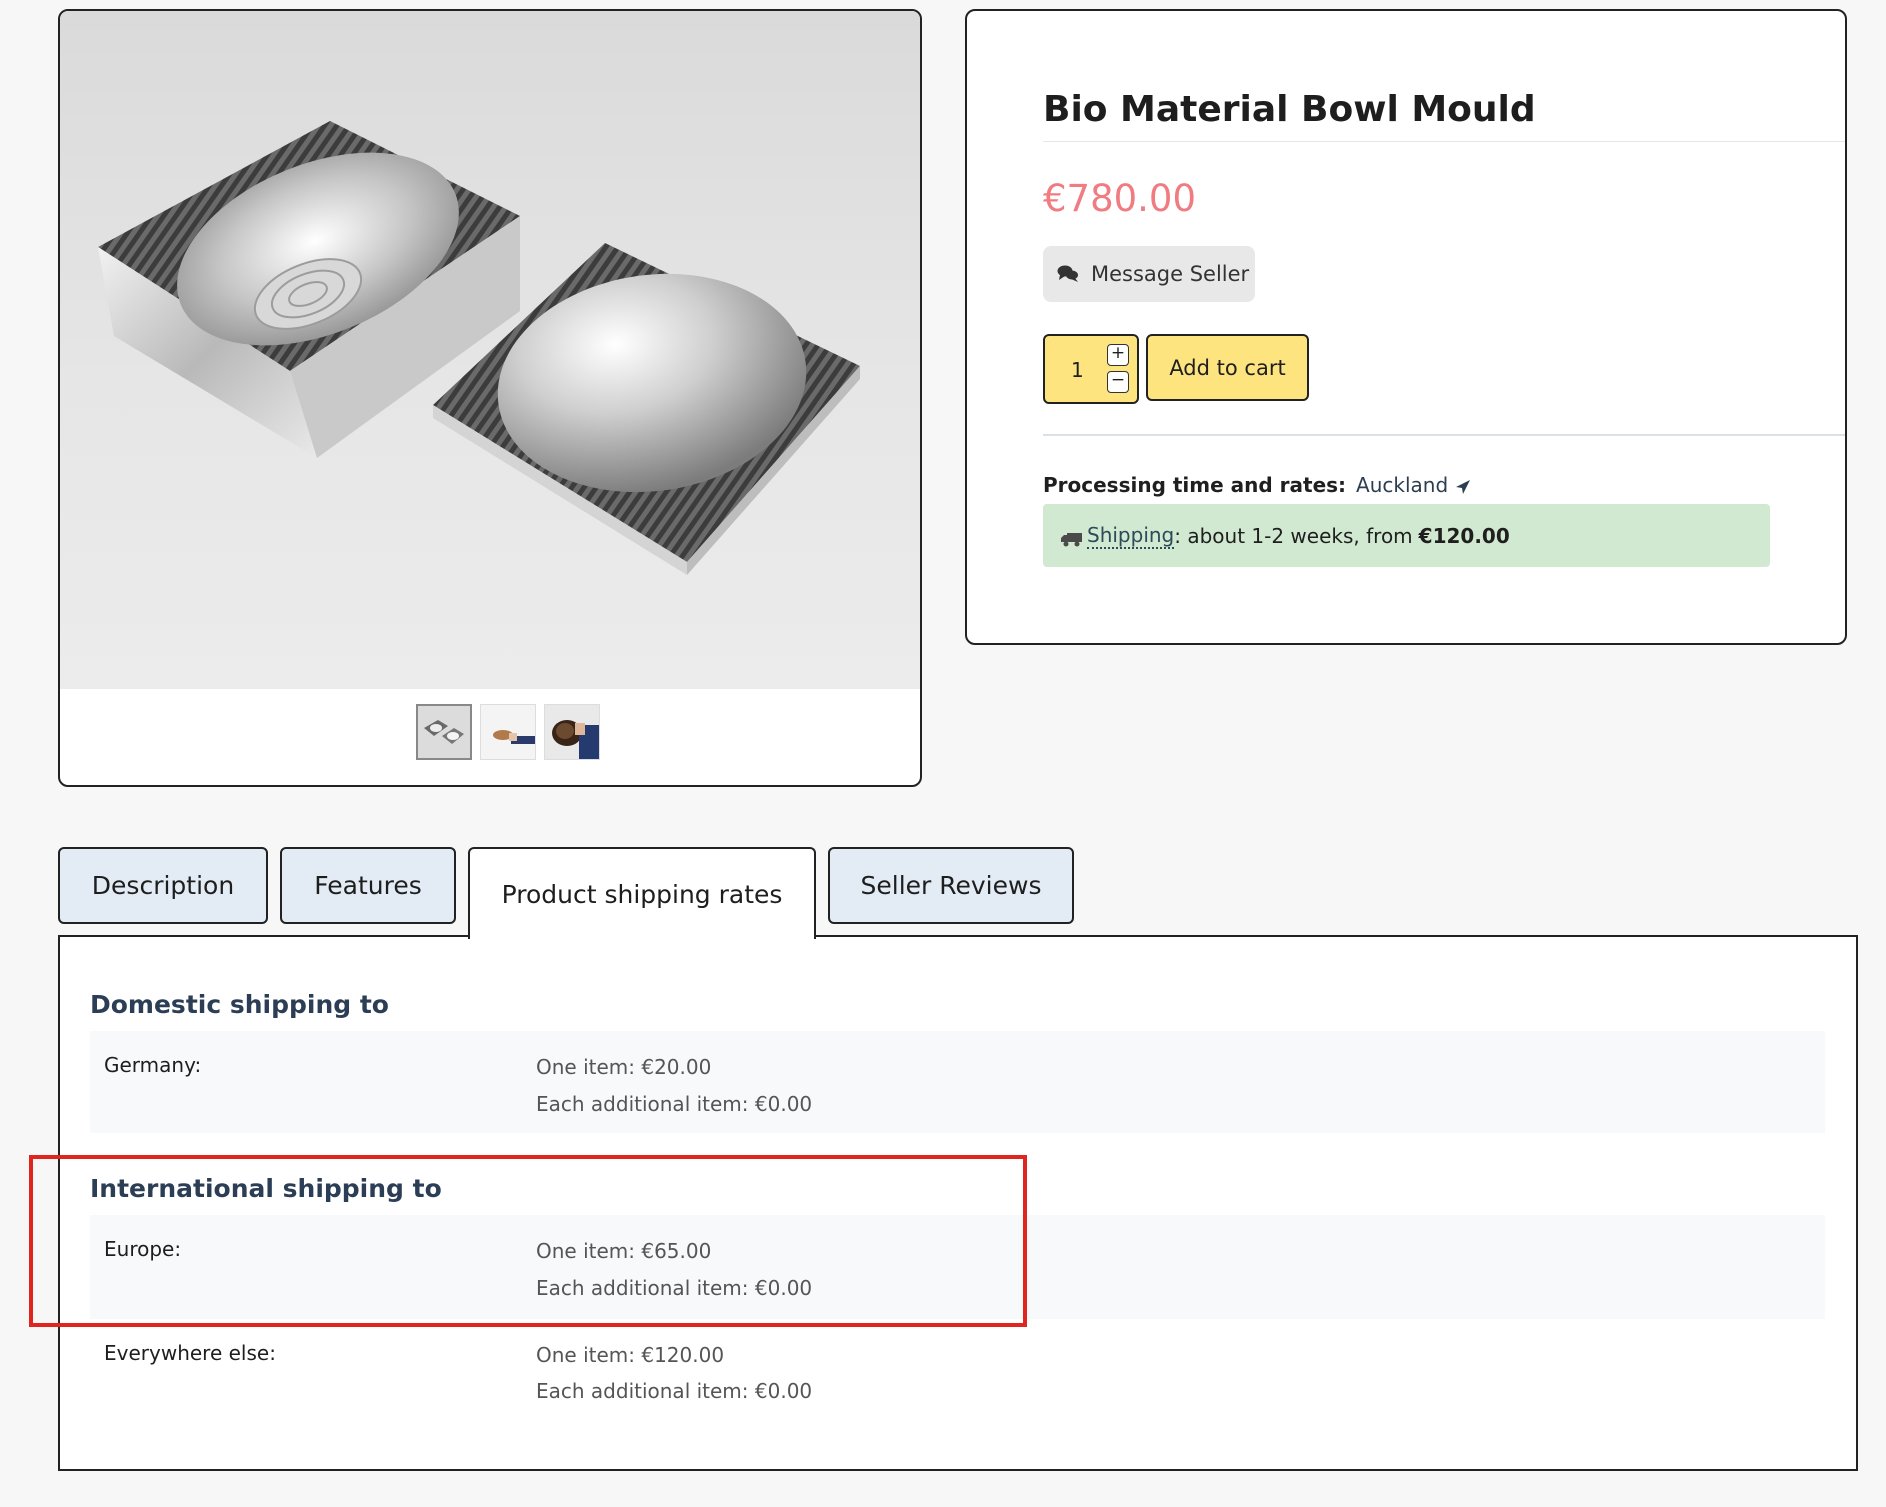 The image size is (1886, 1507). Describe the element at coordinates (239, 1004) in the screenshot. I see `domestic-shipping-title: Domestic shipping to` at that location.